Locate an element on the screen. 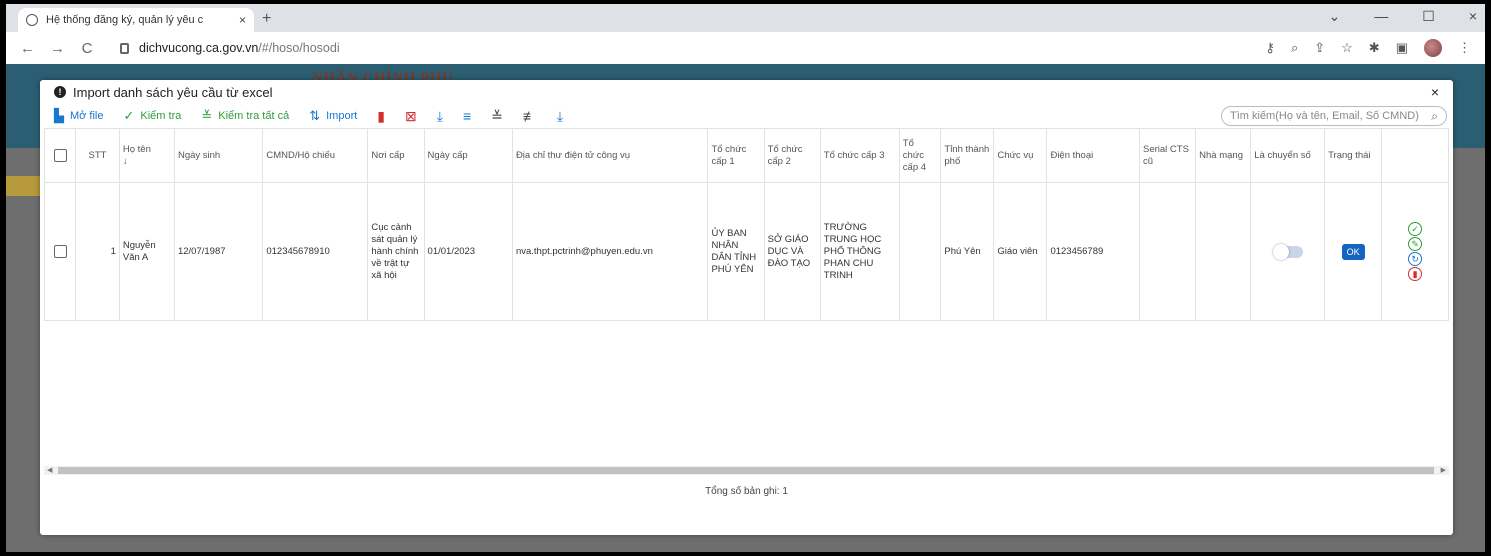 The width and height of the screenshot is (1491, 556). scroll-right-icon: ▶ is located at coordinates (1443, 470).